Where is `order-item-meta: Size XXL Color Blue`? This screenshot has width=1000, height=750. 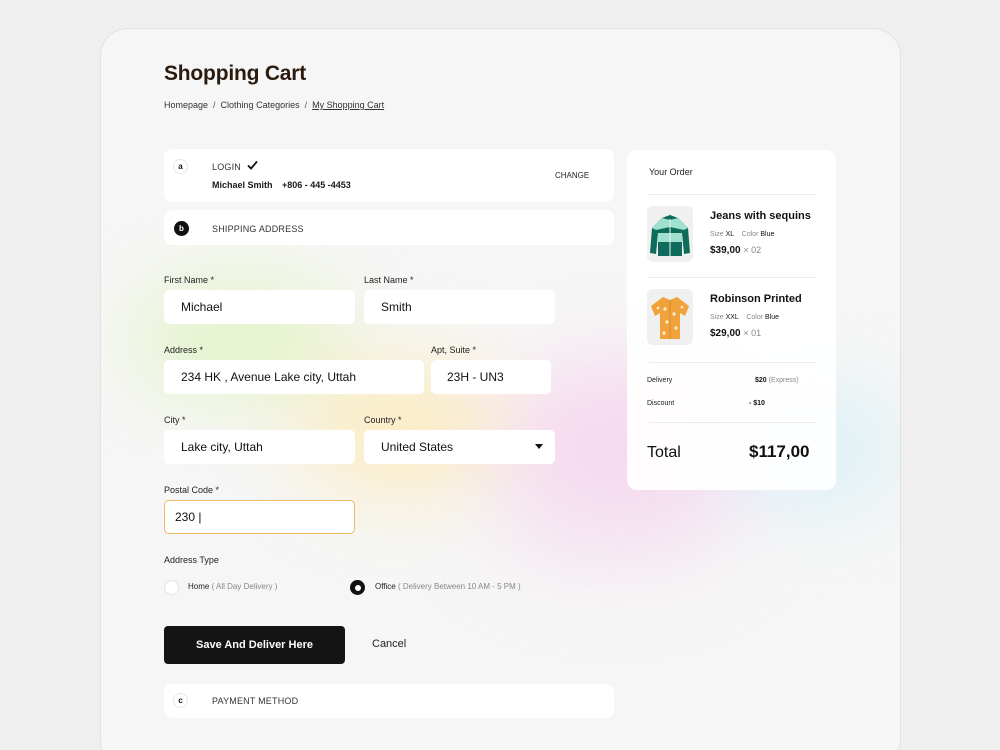
order-item-meta: Size XXL Color Blue is located at coordinates (745, 317).